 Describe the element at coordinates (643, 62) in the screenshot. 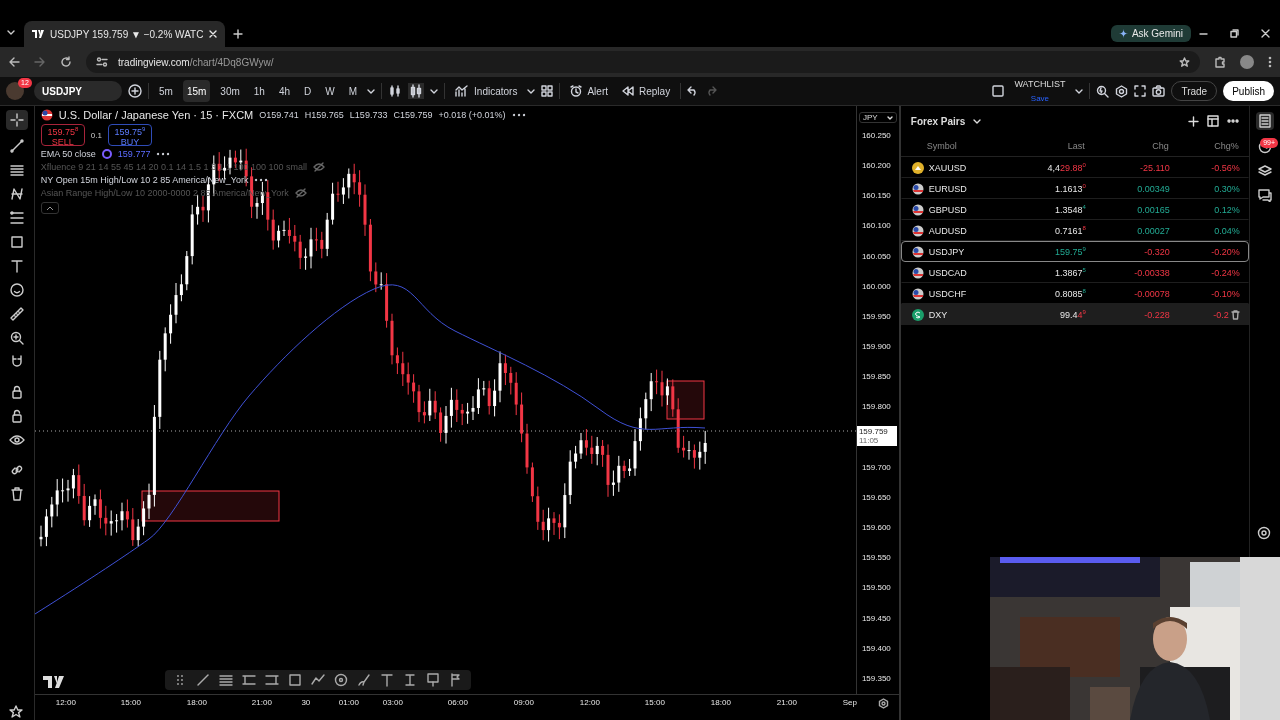

I see `address-bar: tradingview.com/chart/4Dq8GWyw/` at that location.